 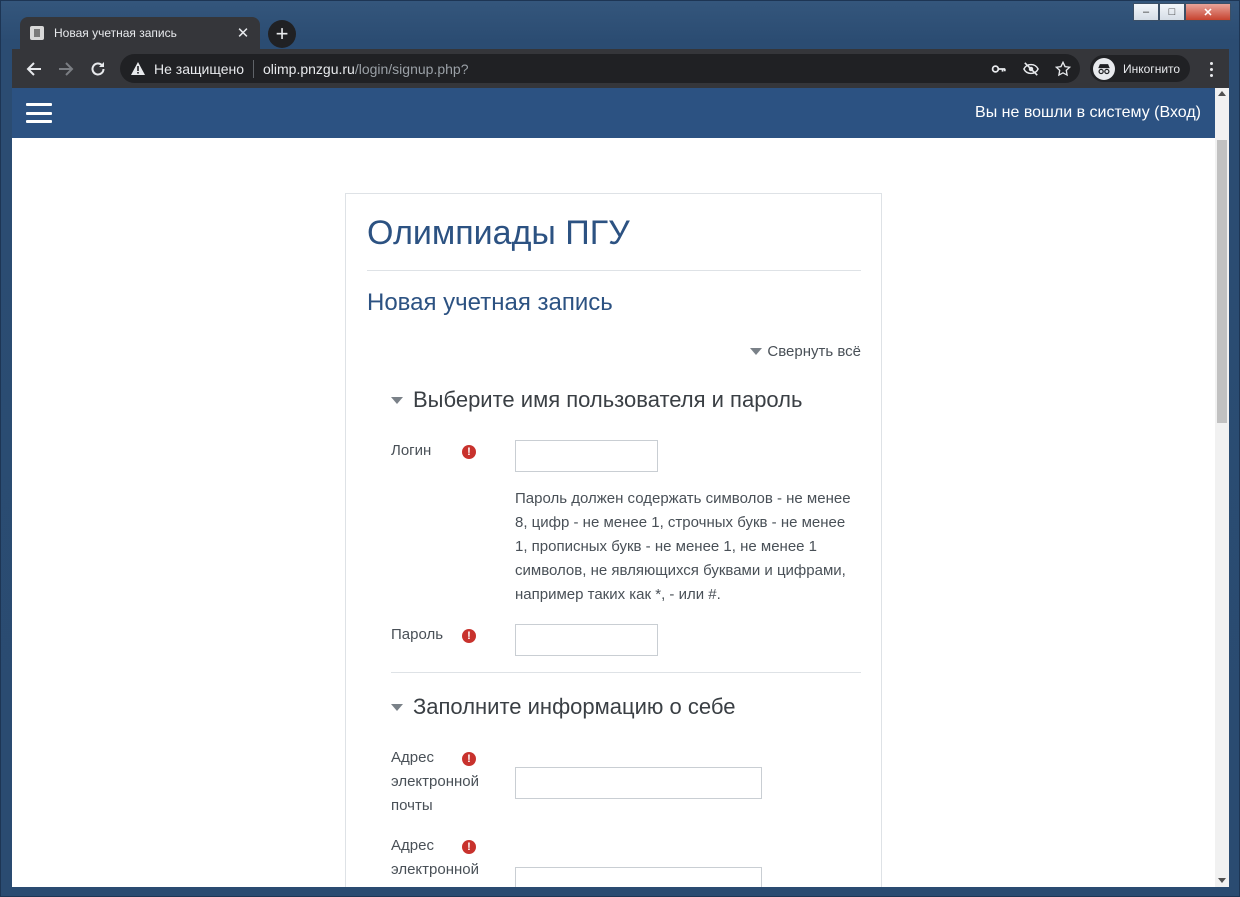 I want to click on section-personal-info-header: Заполните информацию о себе, so click(x=563, y=707).